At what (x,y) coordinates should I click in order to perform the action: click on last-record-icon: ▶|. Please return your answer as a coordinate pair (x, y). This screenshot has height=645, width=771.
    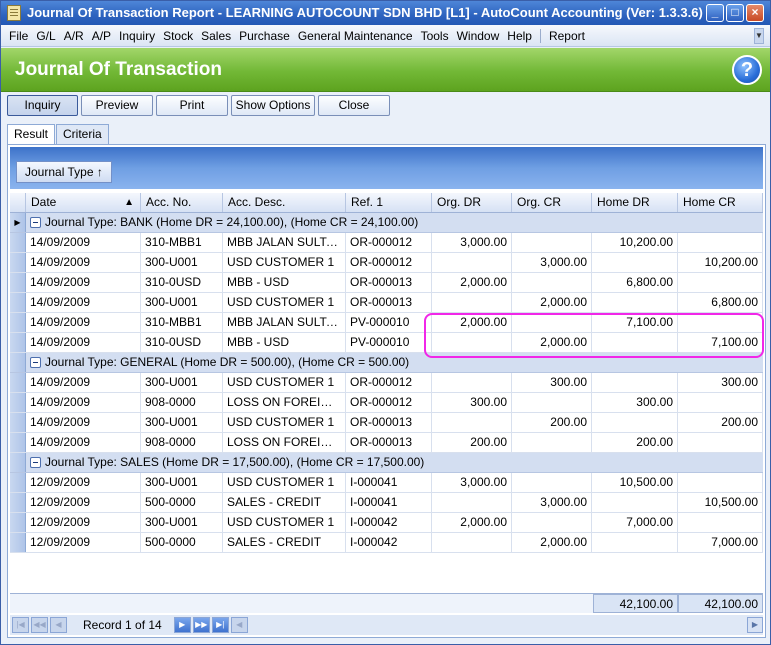
    Looking at the image, I should click on (220, 625).